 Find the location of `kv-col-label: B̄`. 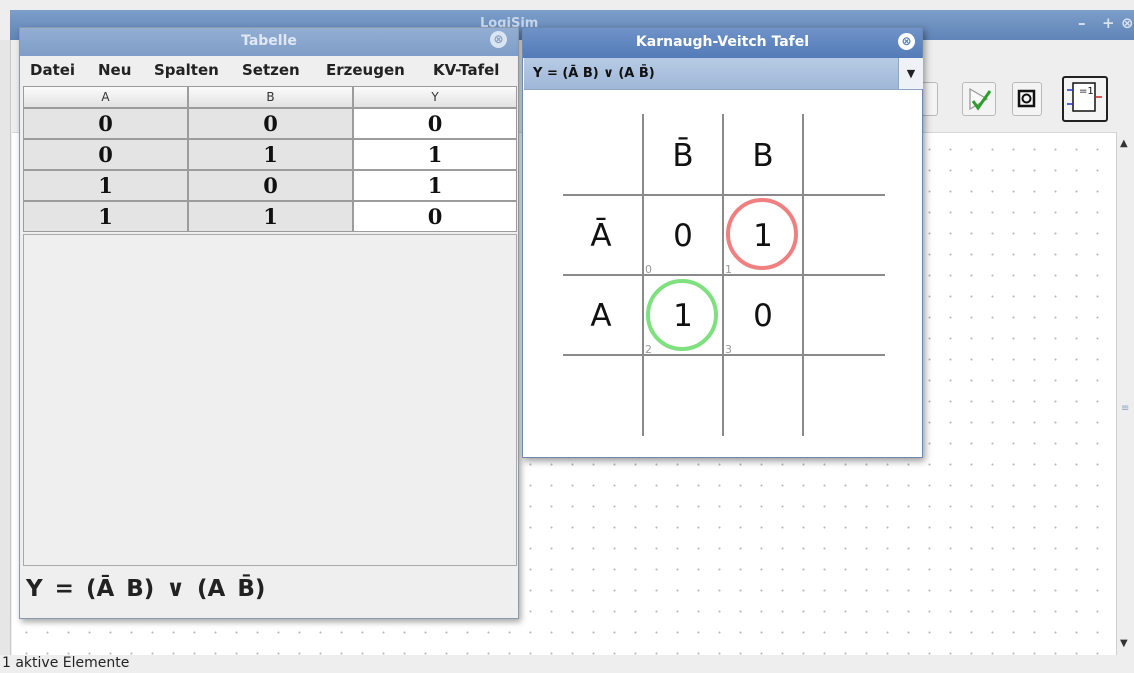

kv-col-label: B̄ is located at coordinates (682, 155).